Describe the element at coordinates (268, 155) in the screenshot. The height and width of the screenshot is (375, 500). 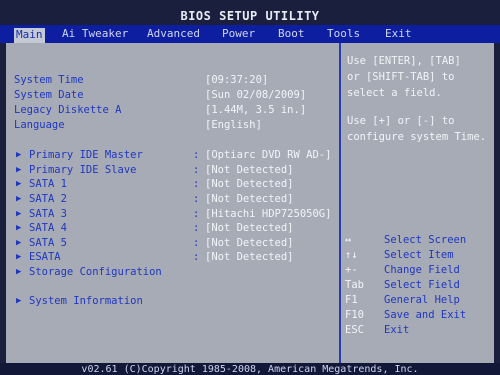
I see `device-value: [Optiarc DVD RW AD-]` at that location.